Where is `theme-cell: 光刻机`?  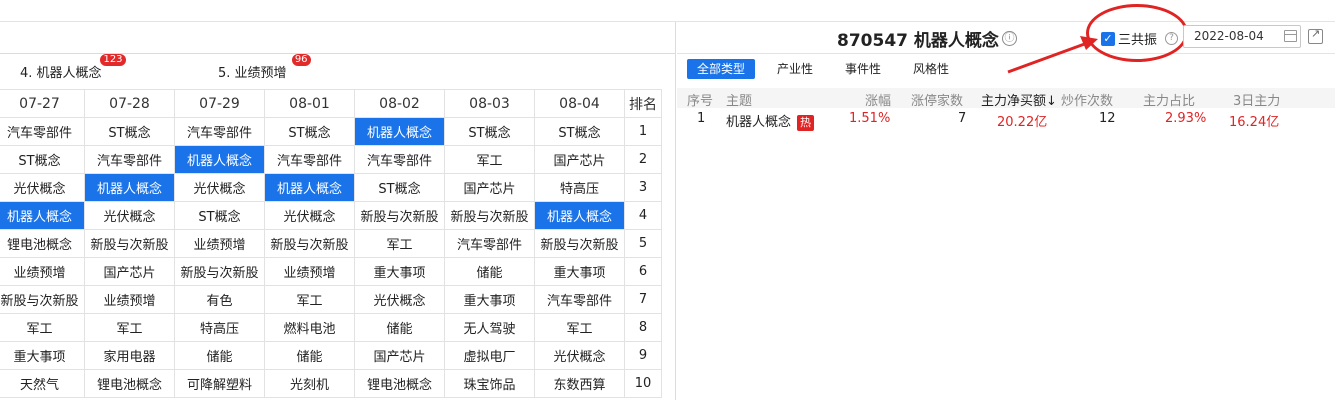 theme-cell: 光刻机 is located at coordinates (309, 383).